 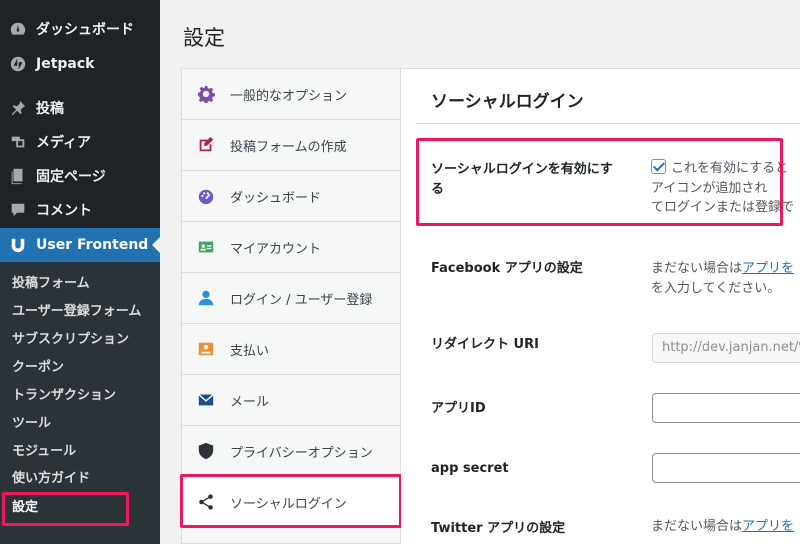 I want to click on nav-label: 支払い, so click(x=250, y=351).